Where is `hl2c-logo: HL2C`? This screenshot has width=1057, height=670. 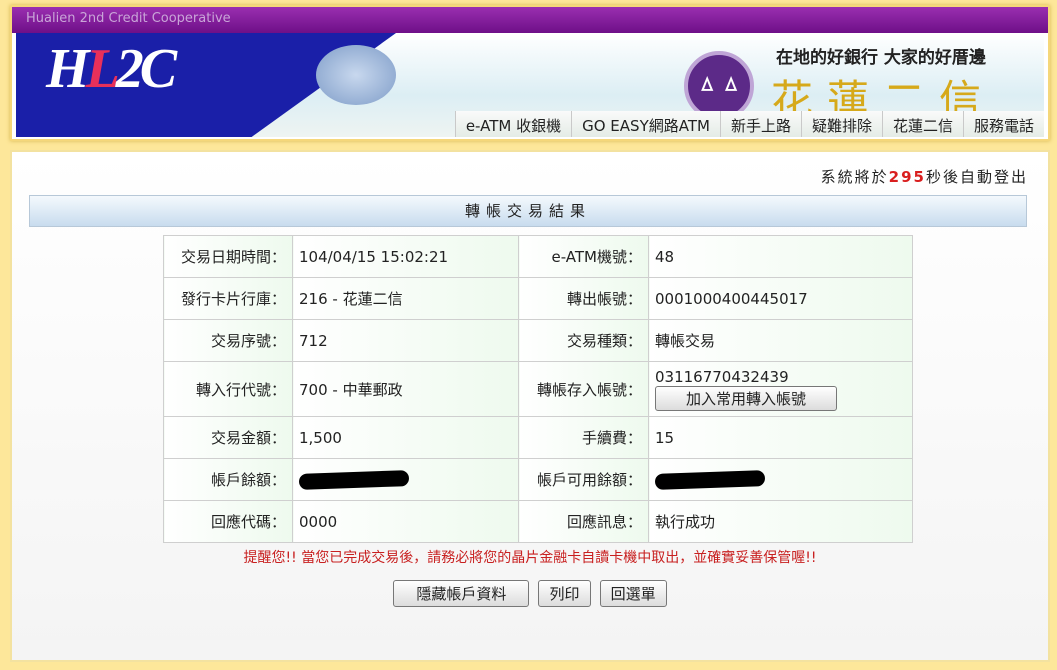 hl2c-logo: HL2C is located at coordinates (111, 69).